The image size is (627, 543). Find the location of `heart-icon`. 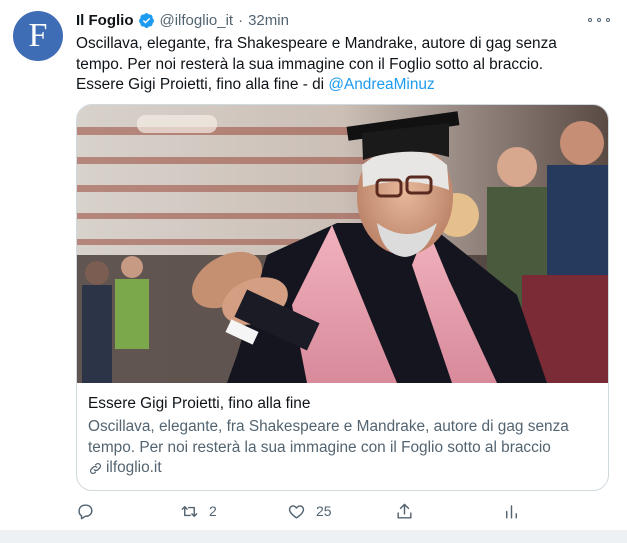

heart-icon is located at coordinates (296, 511).